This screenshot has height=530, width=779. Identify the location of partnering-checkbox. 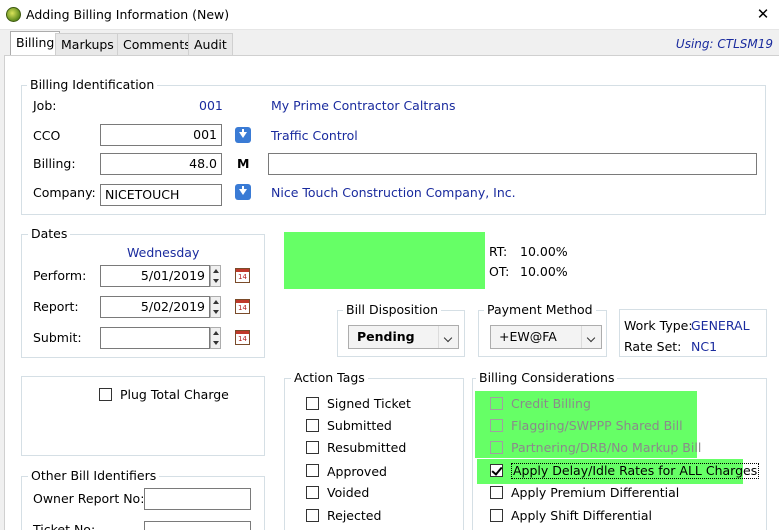
(496, 447).